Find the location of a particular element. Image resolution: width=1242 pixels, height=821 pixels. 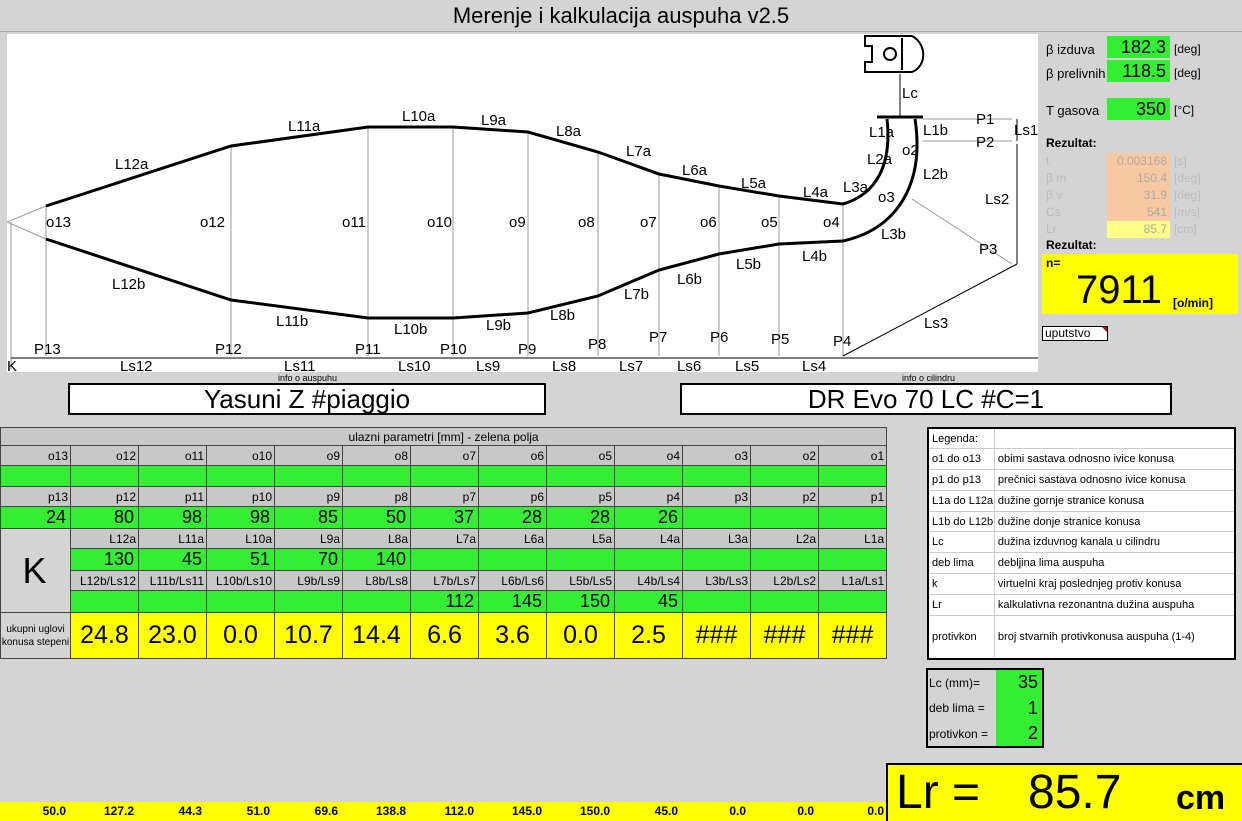

auspuh-name-field: Yasuni Z #piaggio is located at coordinates (307, 399).